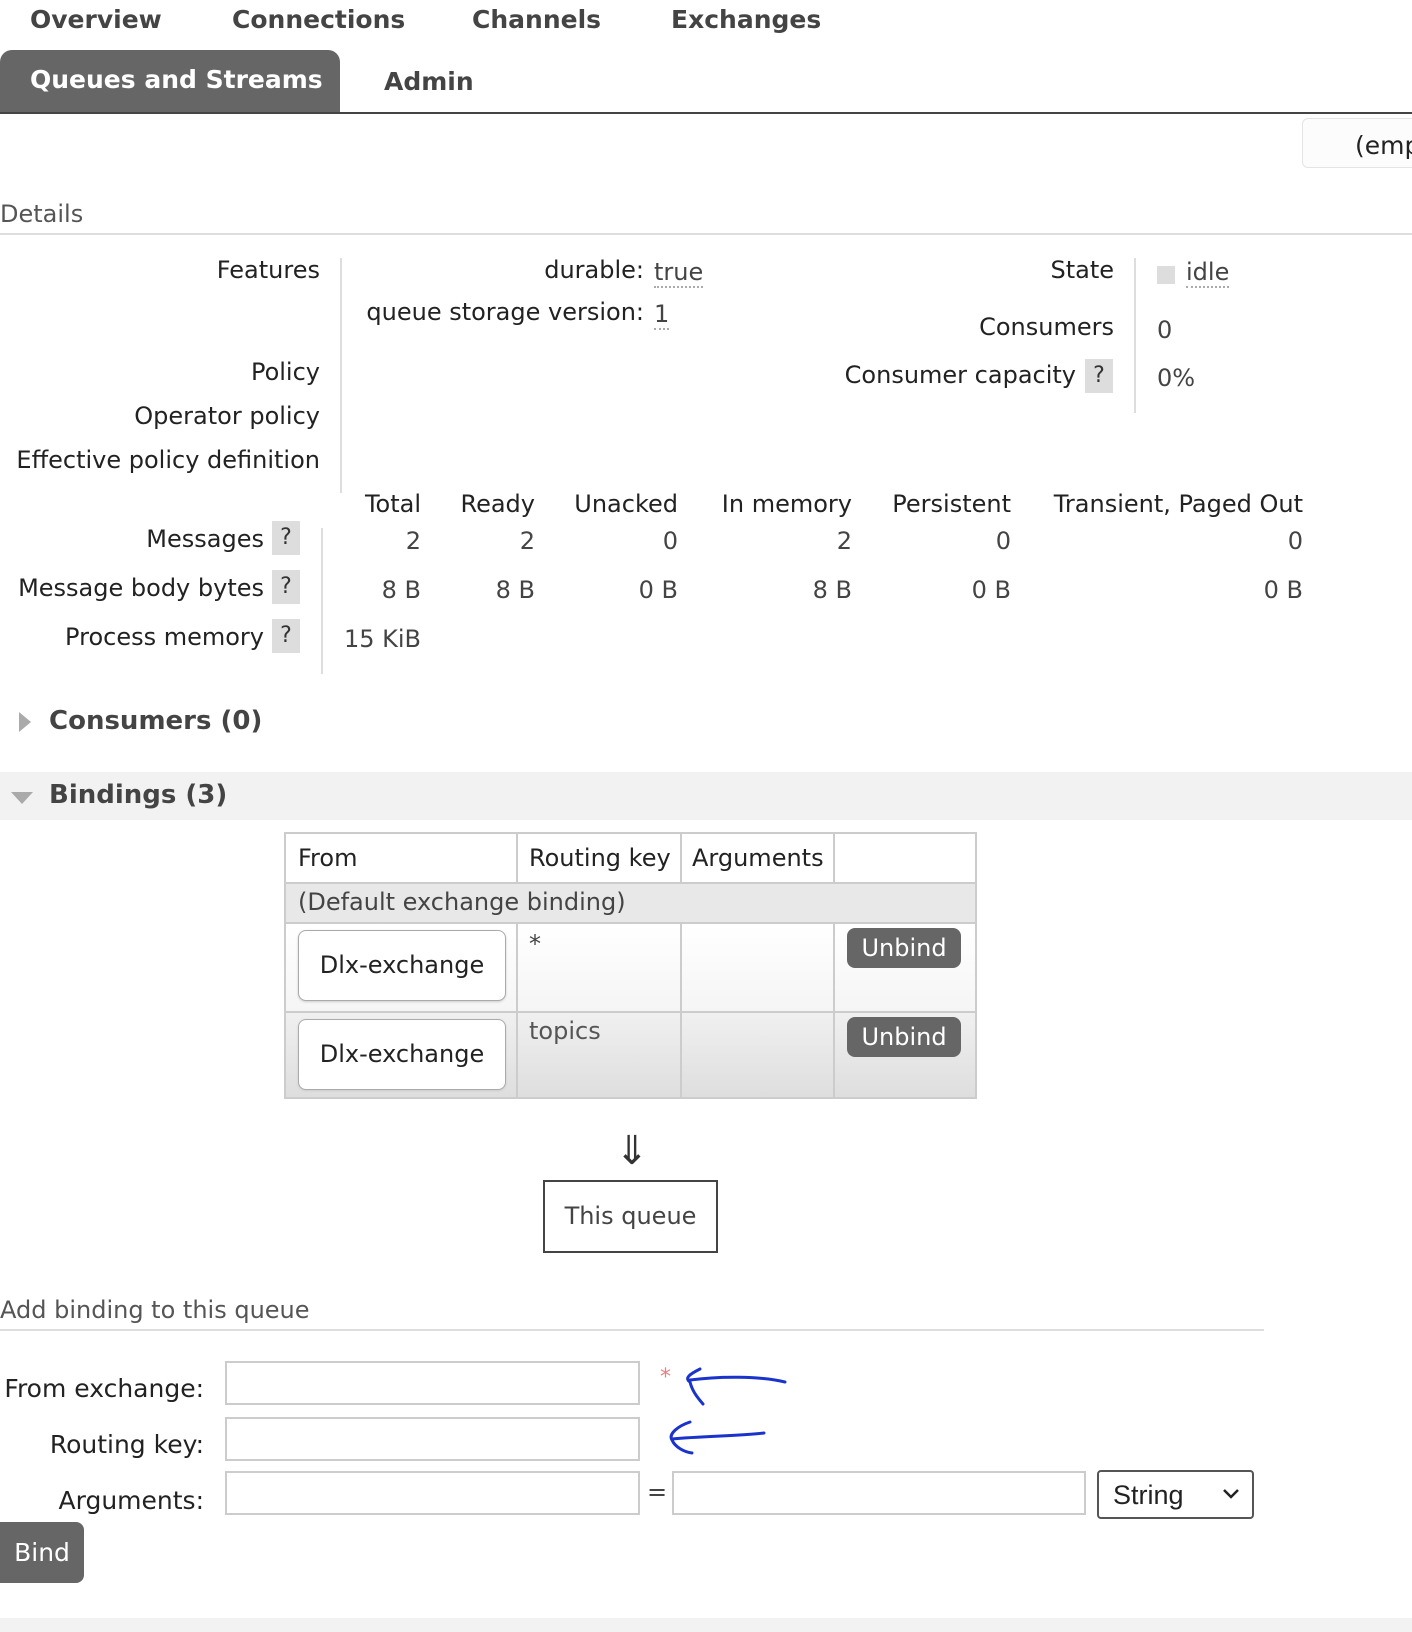  I want to click on col-from: From, so click(328, 858).